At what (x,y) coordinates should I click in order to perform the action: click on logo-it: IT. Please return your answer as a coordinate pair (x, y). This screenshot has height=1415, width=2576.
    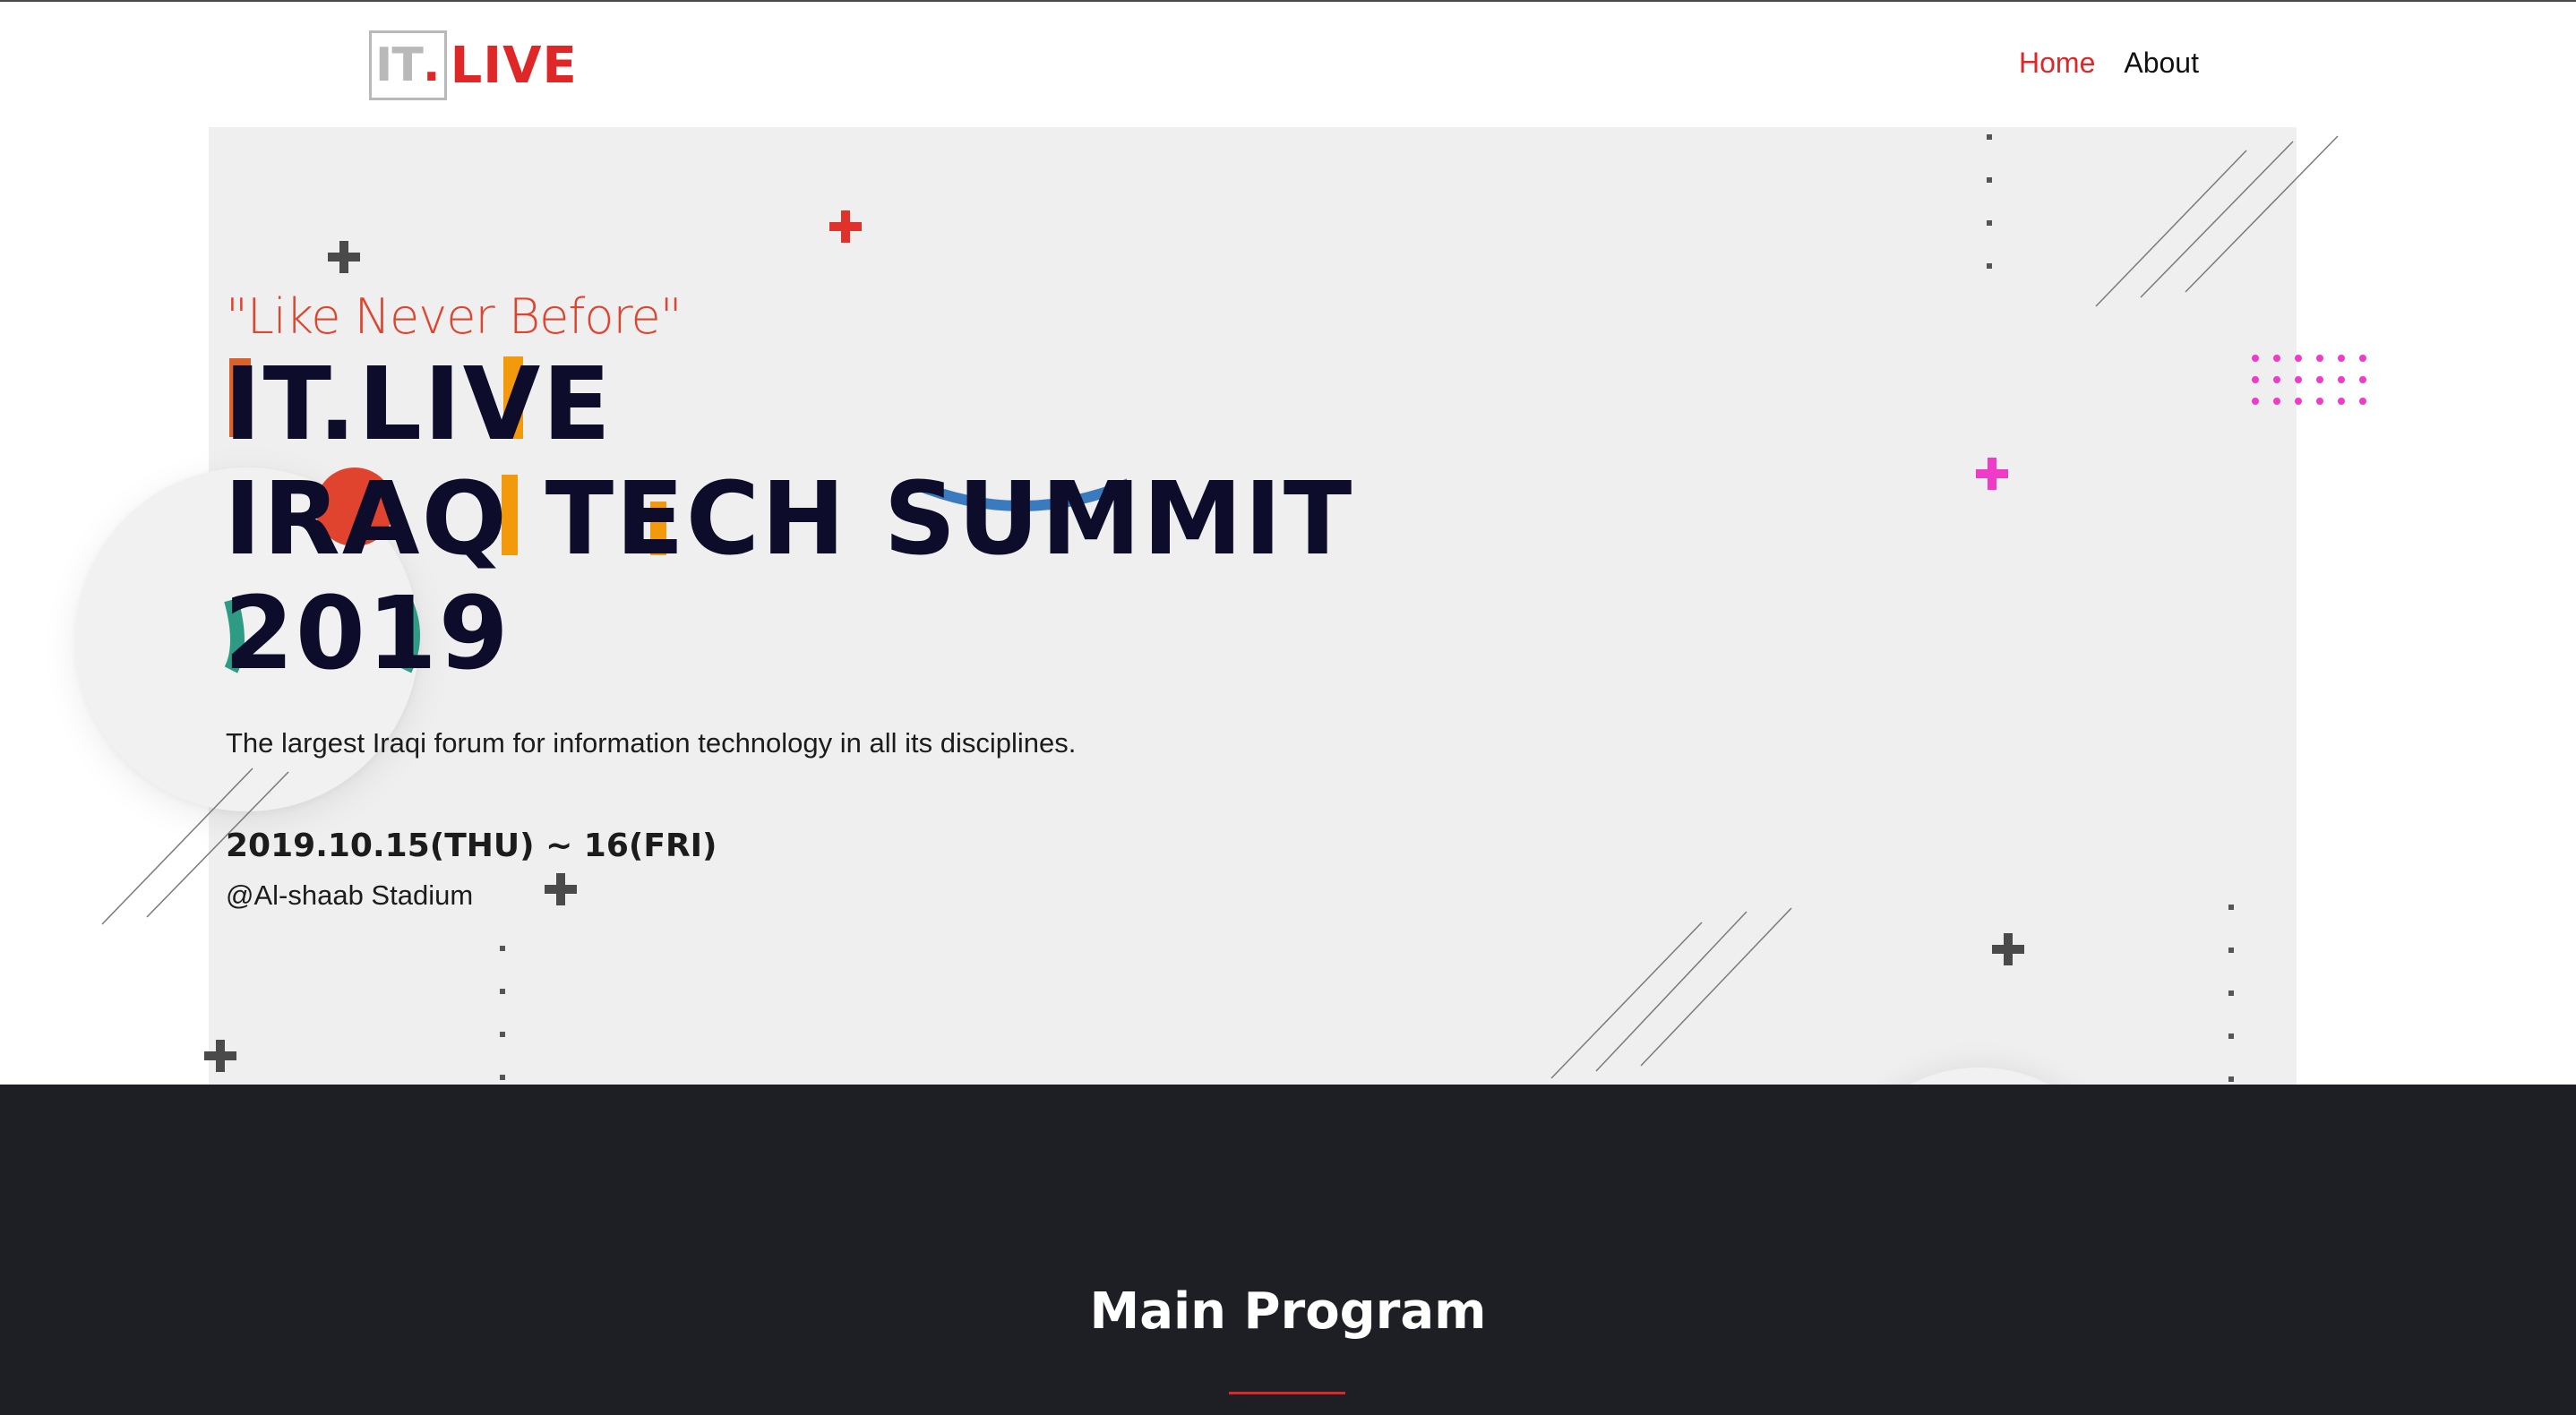
    Looking at the image, I should click on (399, 65).